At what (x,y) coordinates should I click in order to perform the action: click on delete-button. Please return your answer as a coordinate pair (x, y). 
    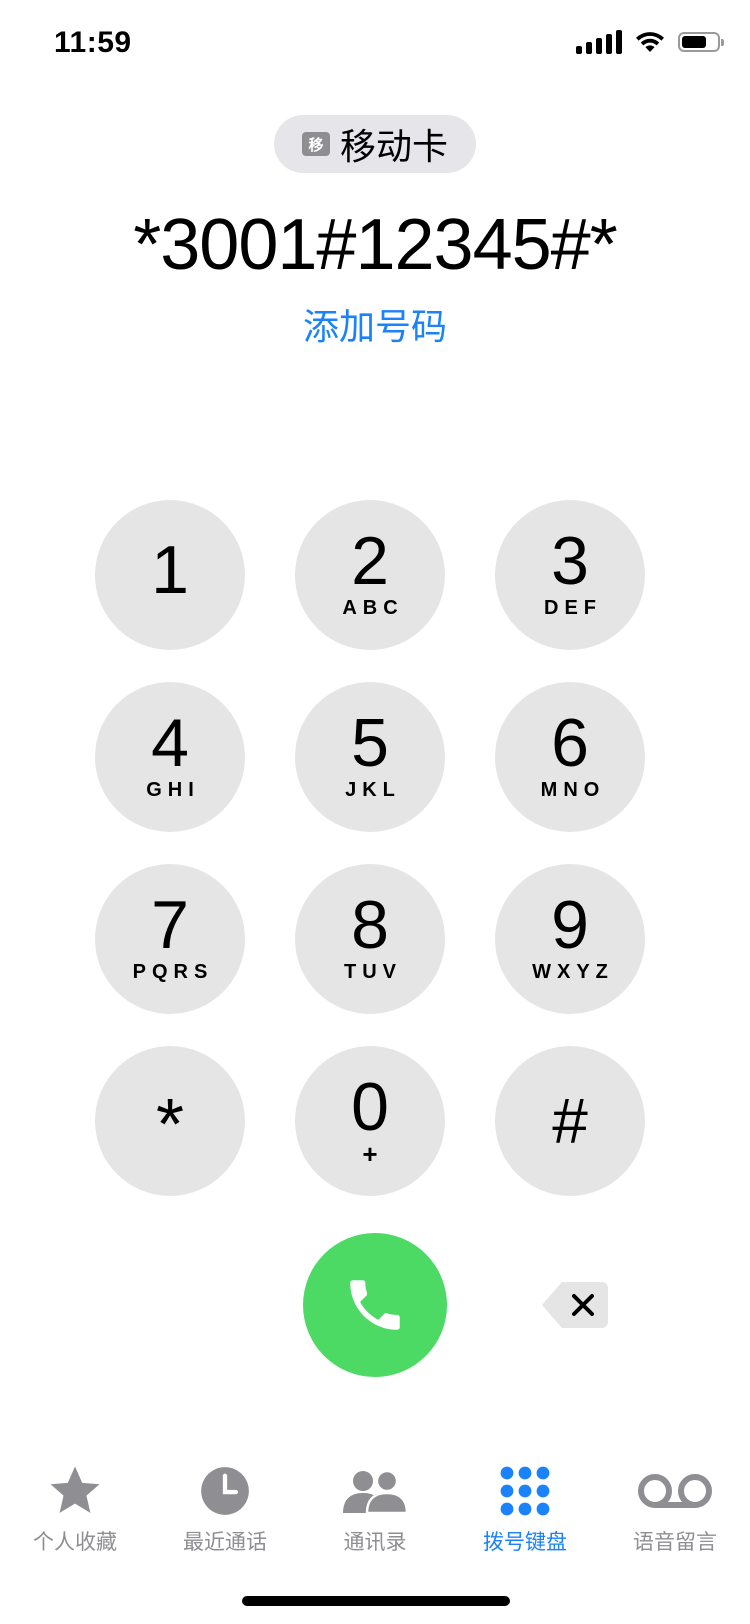
    Looking at the image, I should click on (575, 1305).